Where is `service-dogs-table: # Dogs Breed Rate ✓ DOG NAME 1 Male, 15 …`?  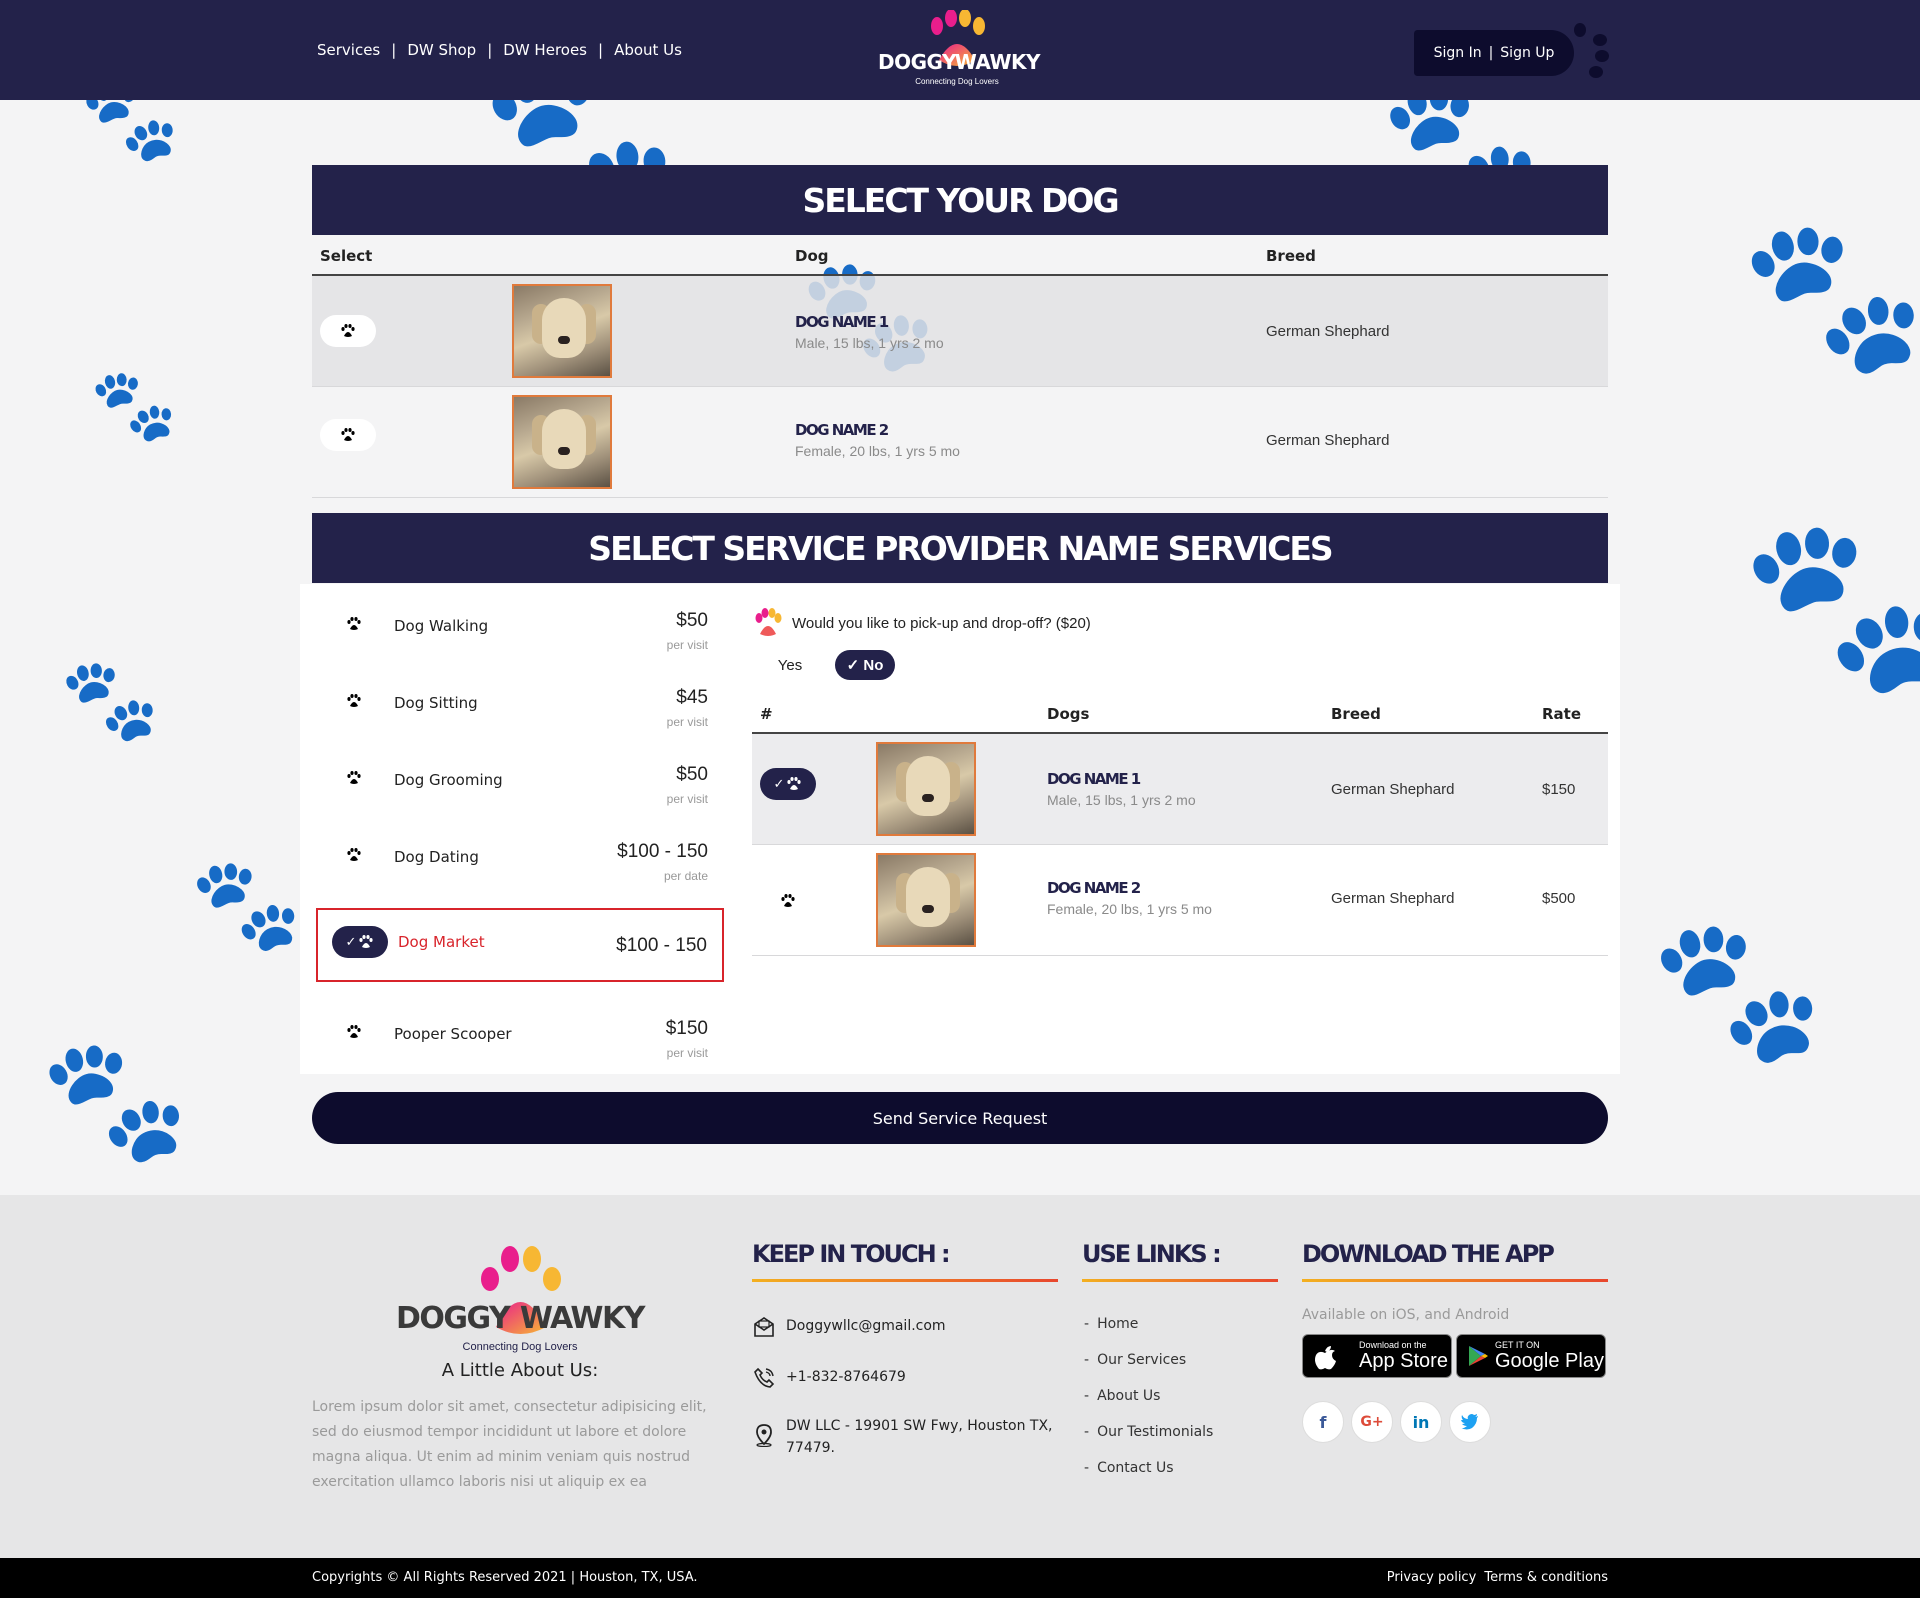
service-dogs-table: # Dogs Breed Rate ✓ DOG NAME 1 Male, 15 … is located at coordinates (1180, 825).